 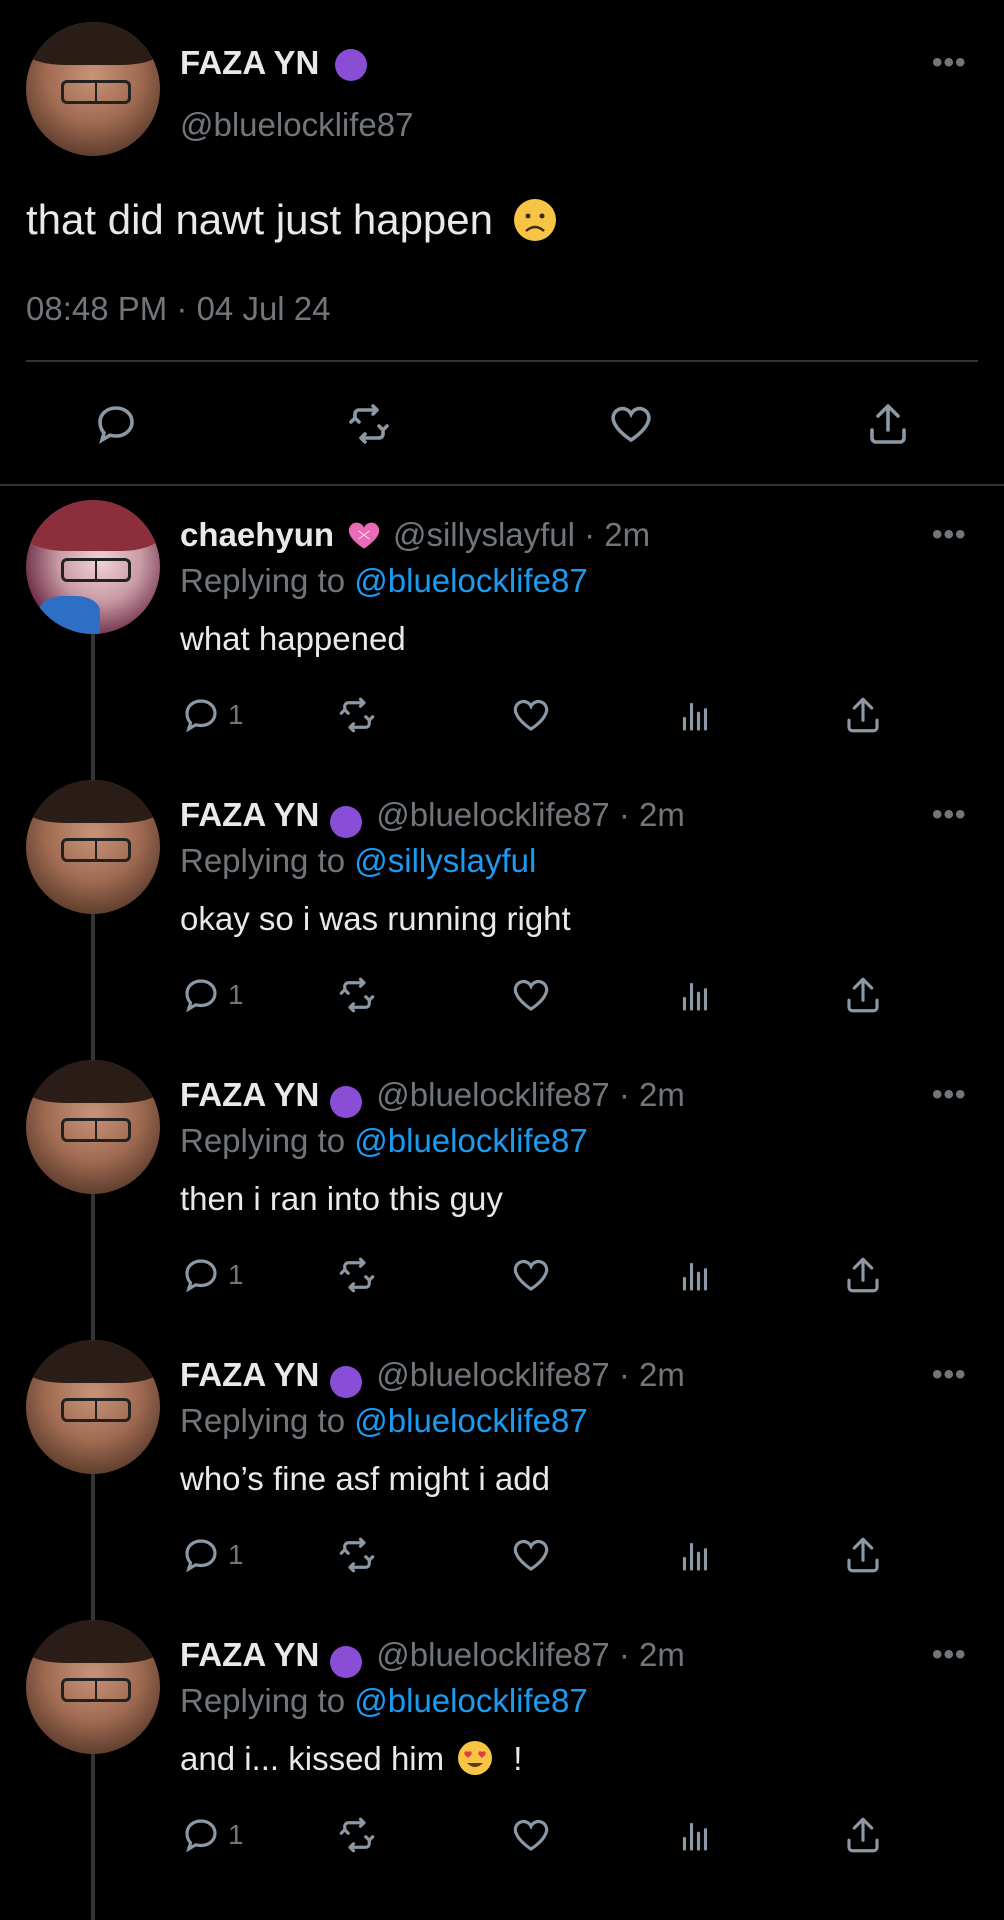 I want to click on tweet-timestamp: 08:48 PM · 04 Jul 24, so click(x=178, y=309).